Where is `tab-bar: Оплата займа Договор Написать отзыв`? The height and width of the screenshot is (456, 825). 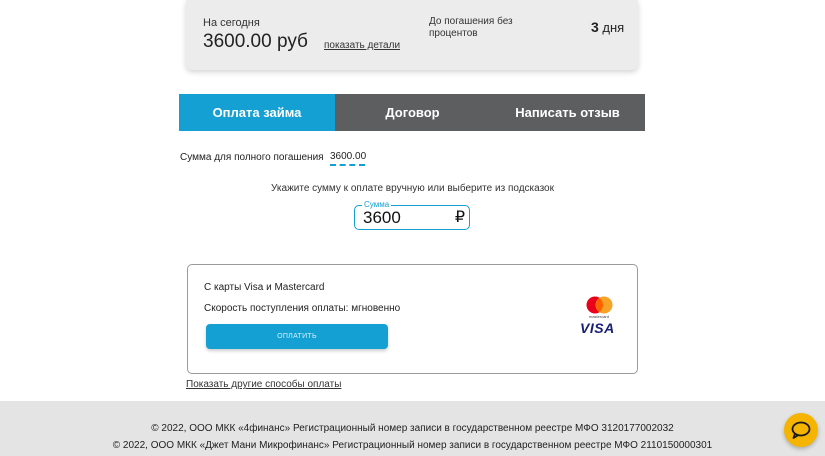 tab-bar: Оплата займа Договор Написать отзыв is located at coordinates (412, 112).